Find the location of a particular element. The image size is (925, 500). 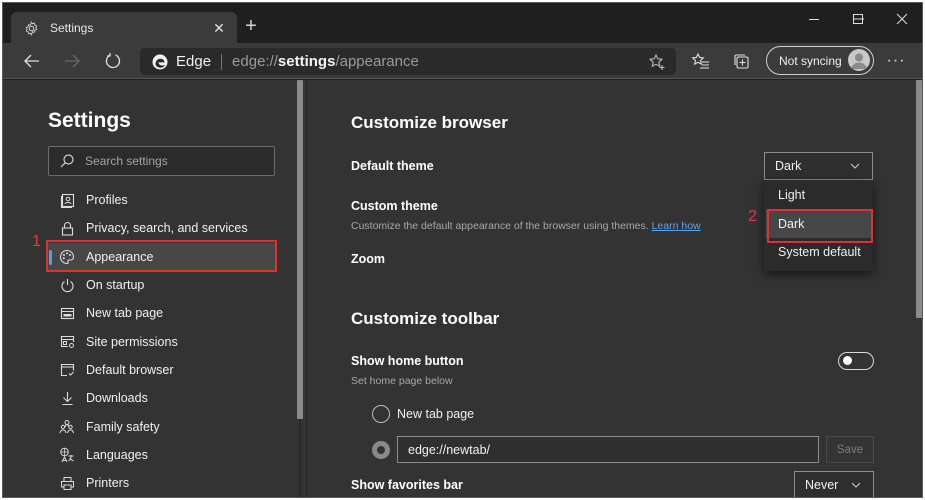

theme-option-dark: Dark is located at coordinates (818, 223).